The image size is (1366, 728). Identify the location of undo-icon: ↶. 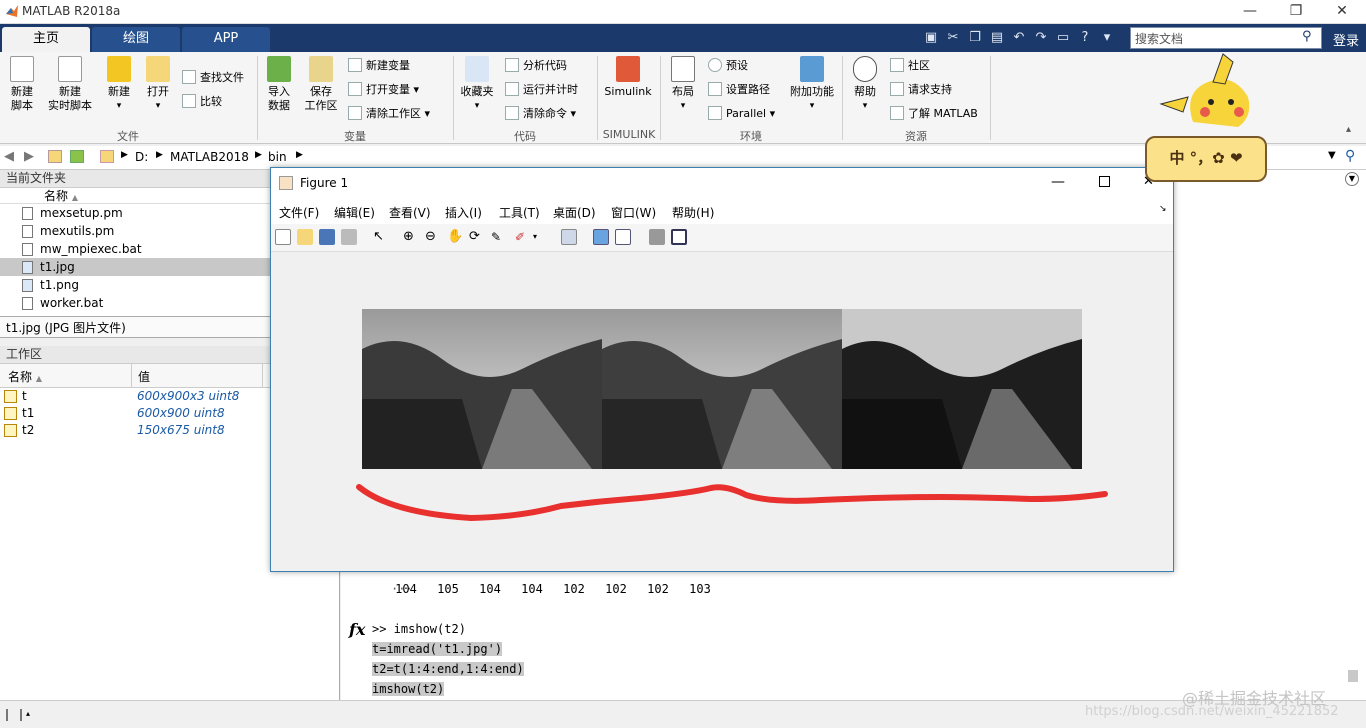
(1019, 38).